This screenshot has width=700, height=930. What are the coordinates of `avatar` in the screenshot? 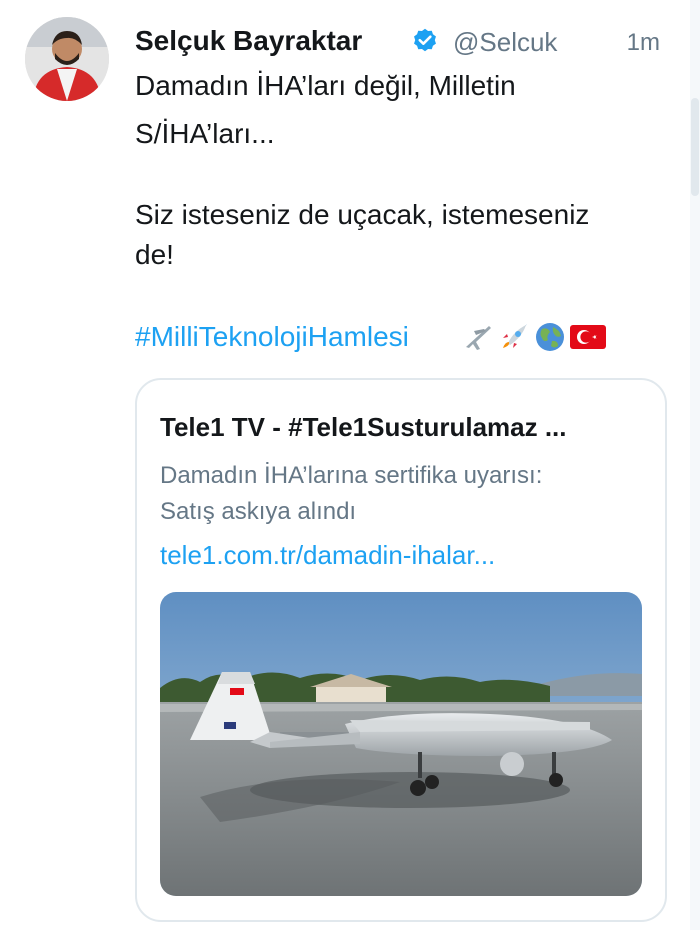 It's located at (67, 59).